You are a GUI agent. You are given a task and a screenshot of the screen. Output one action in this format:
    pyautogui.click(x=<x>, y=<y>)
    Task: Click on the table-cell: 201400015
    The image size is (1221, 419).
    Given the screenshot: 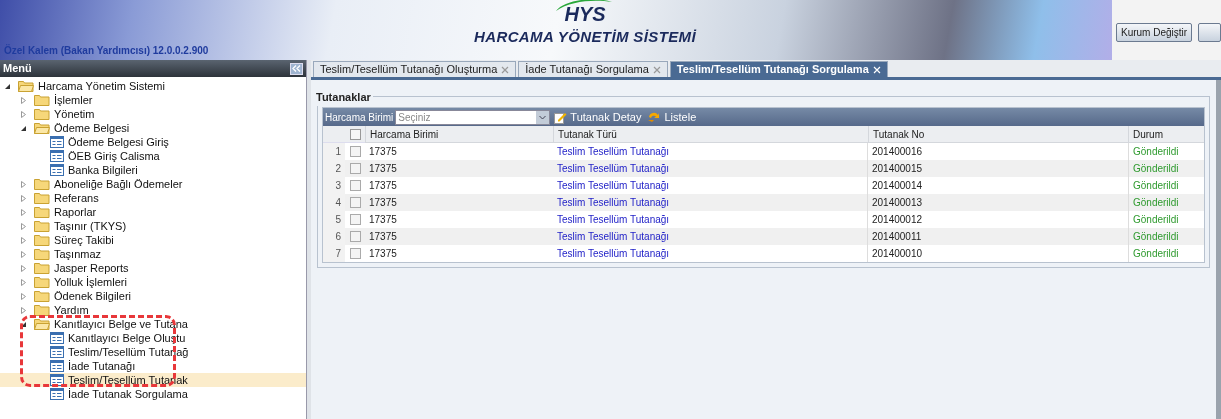 What is the action you would take?
    pyautogui.click(x=998, y=168)
    